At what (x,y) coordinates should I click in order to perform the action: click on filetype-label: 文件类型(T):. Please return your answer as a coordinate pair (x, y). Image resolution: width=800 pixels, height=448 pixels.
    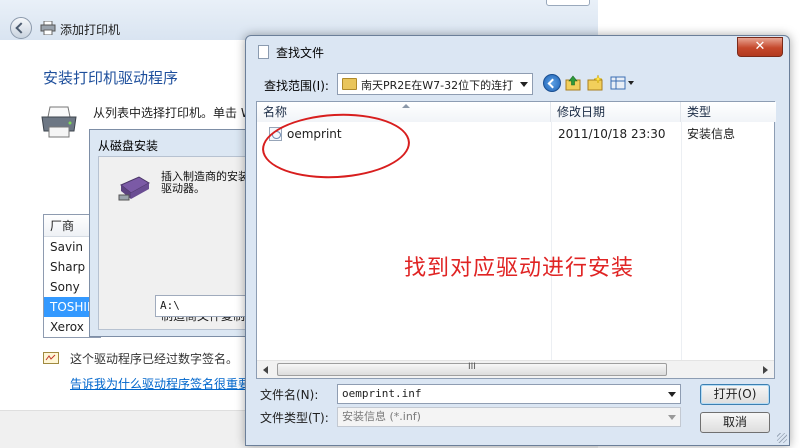
    Looking at the image, I should click on (294, 418).